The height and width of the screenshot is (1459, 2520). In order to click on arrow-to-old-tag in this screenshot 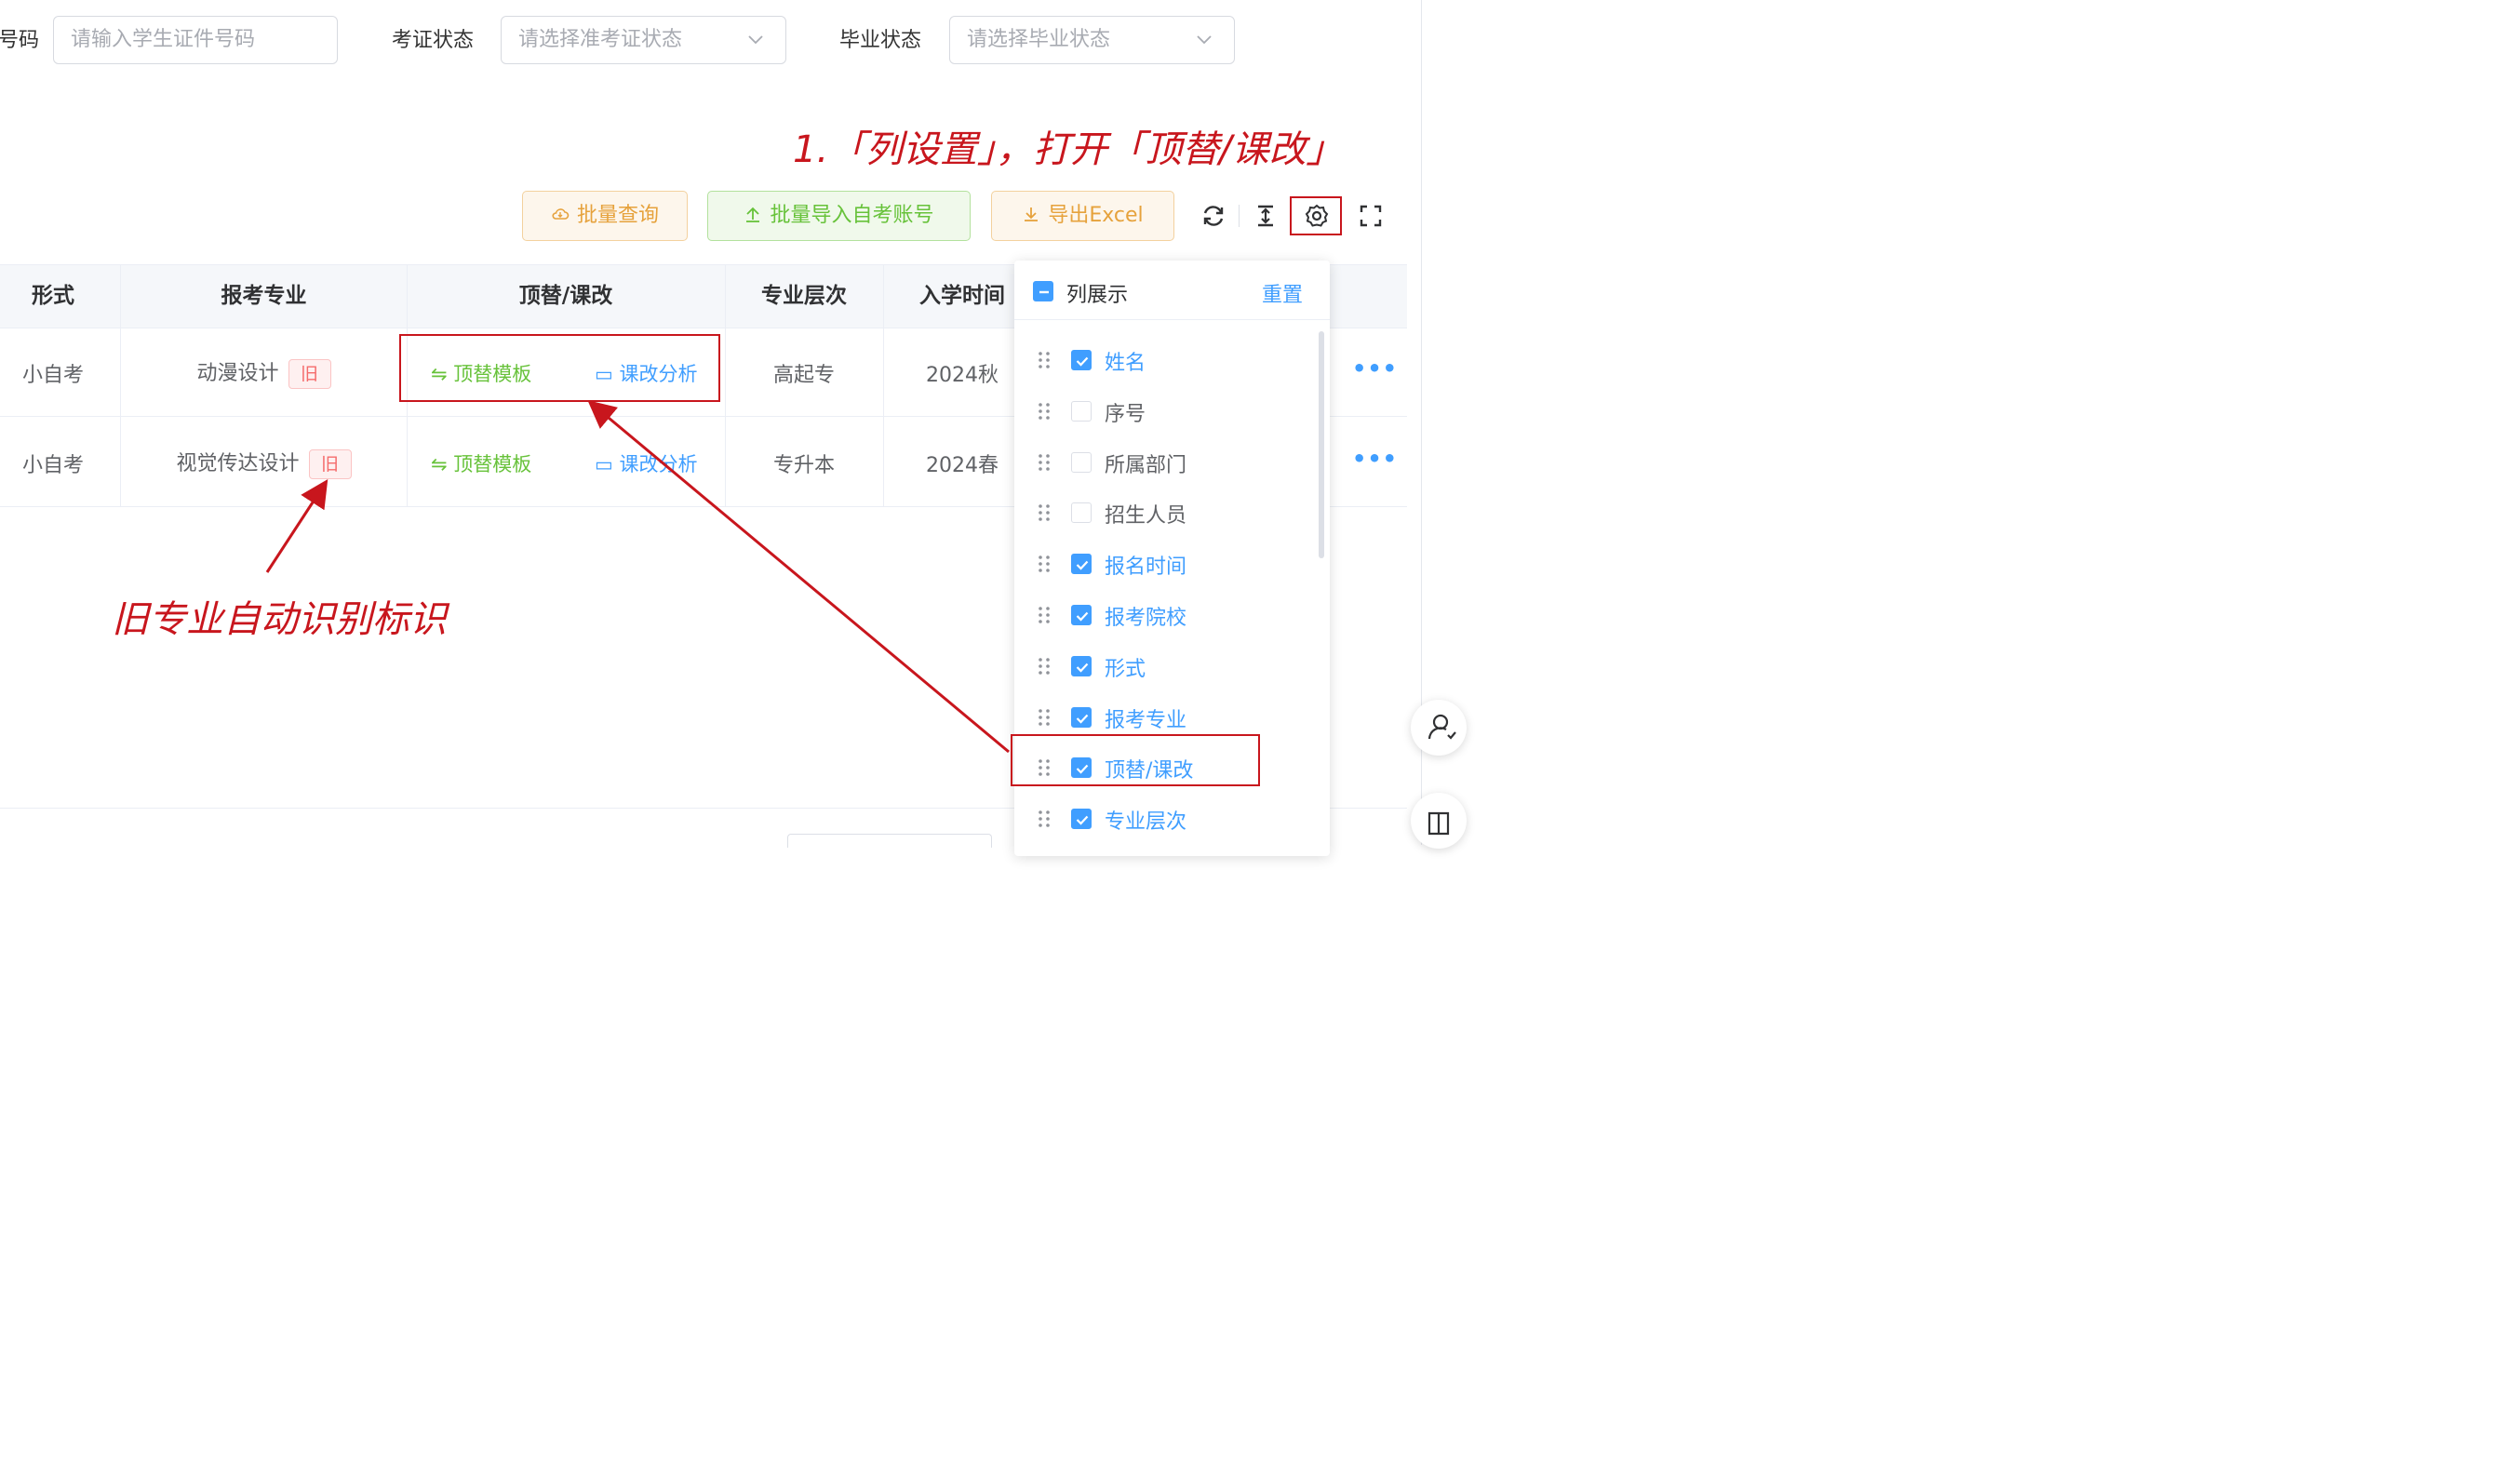, I will do `click(296, 525)`.